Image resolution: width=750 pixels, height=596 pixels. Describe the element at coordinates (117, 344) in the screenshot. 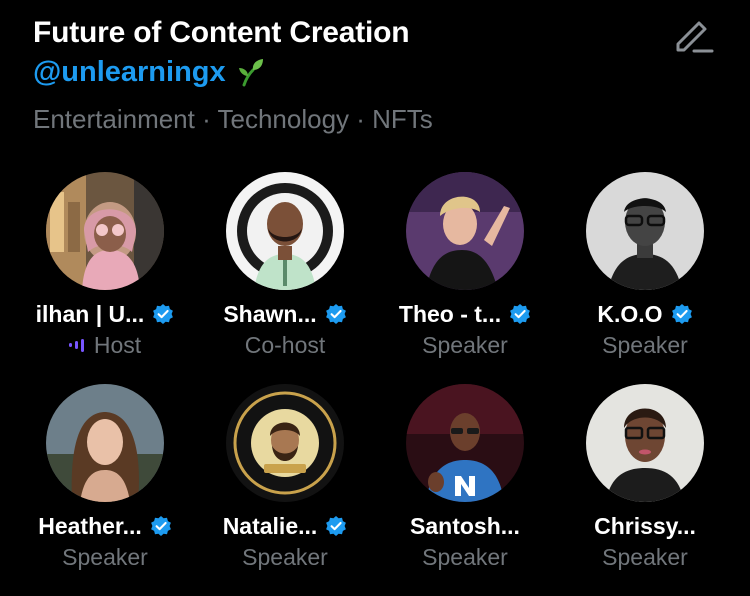

I see `participant-role: Host` at that location.